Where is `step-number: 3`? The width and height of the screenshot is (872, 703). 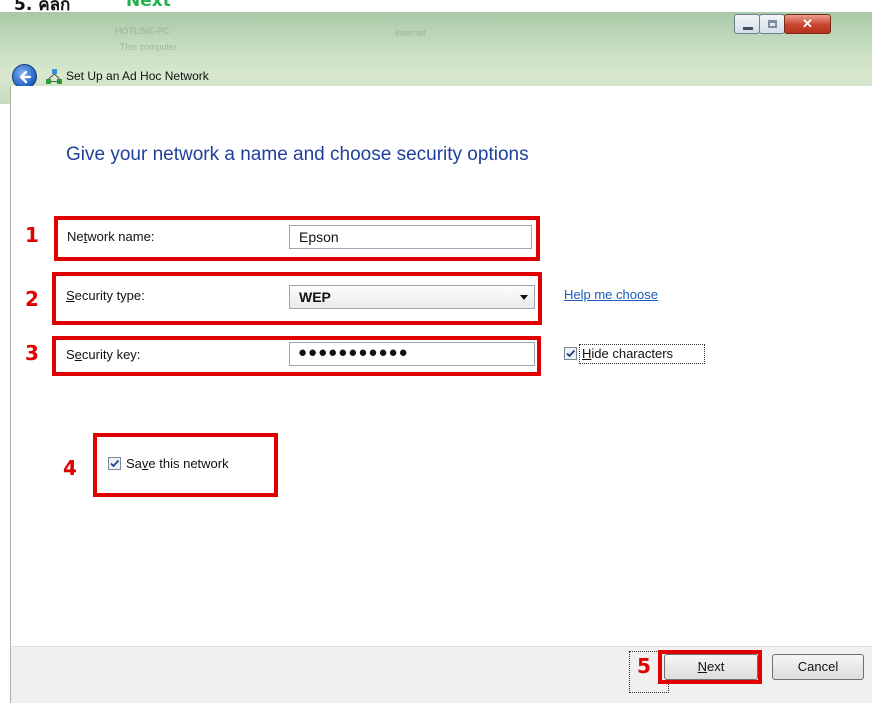 step-number: 3 is located at coordinates (32, 353).